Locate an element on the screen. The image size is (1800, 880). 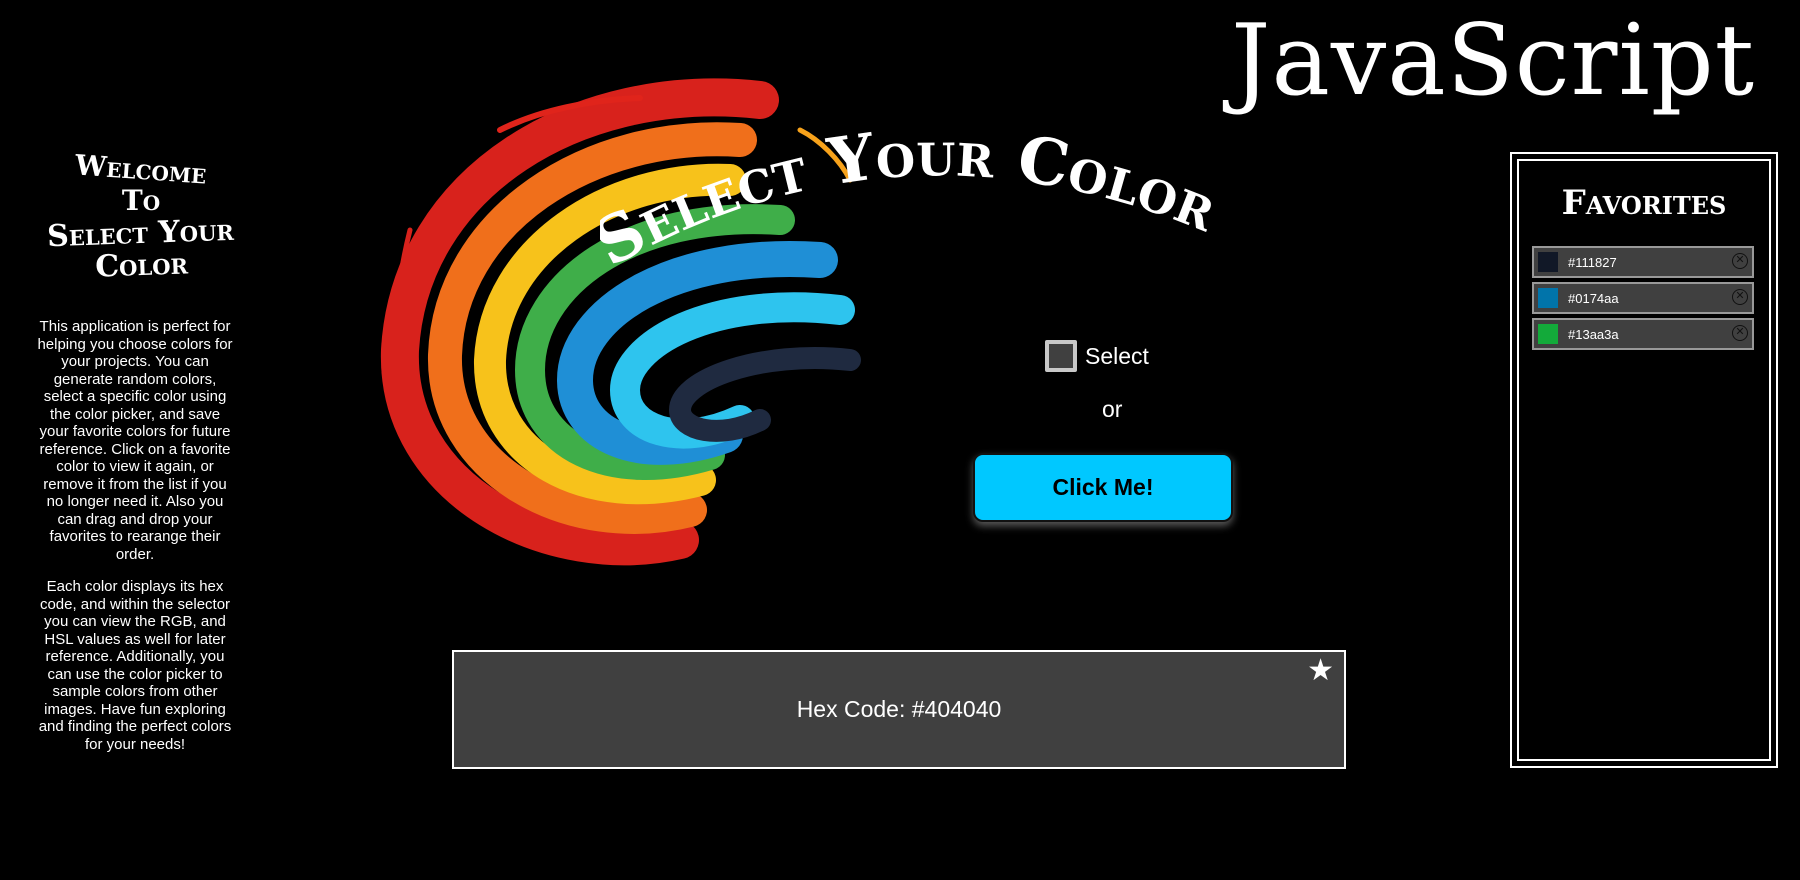
welcome-heading: Welcome To Select Your Color is located at coordinates (141, 215).